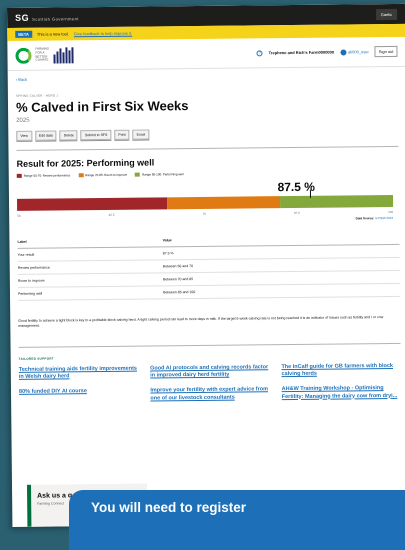 The height and width of the screenshot is (550, 405). Describe the element at coordinates (207, 77) in the screenshot. I see `back-link: ‹ Back` at that location.